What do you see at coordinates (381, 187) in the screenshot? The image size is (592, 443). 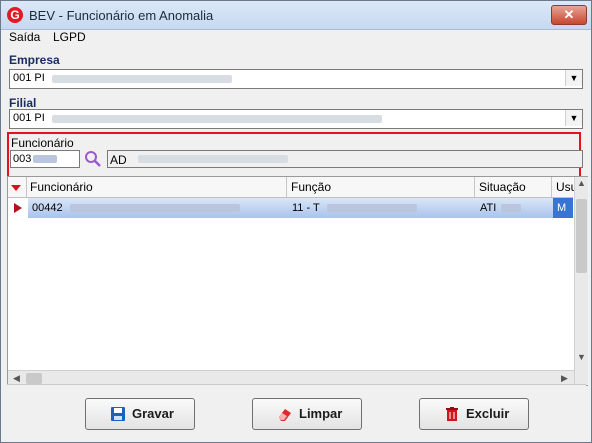 I see `column-header-funcao: Função` at bounding box center [381, 187].